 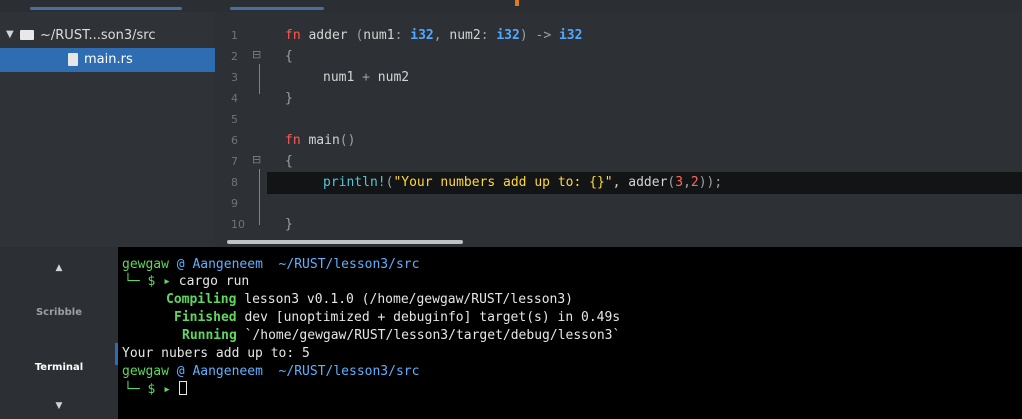 I want to click on file-icon, so click(x=73, y=59).